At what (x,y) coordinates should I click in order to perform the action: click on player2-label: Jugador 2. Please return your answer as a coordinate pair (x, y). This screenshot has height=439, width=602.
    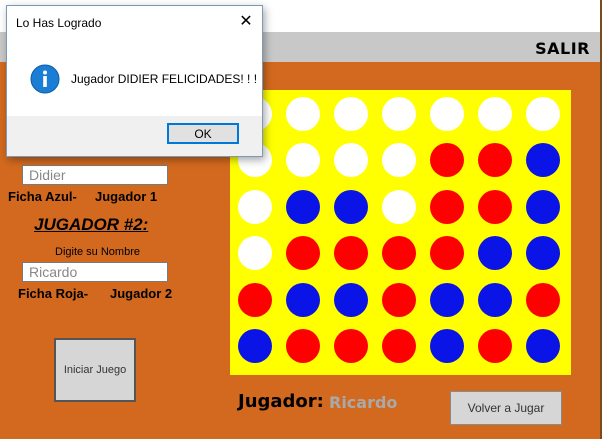
    Looking at the image, I should click on (141, 293).